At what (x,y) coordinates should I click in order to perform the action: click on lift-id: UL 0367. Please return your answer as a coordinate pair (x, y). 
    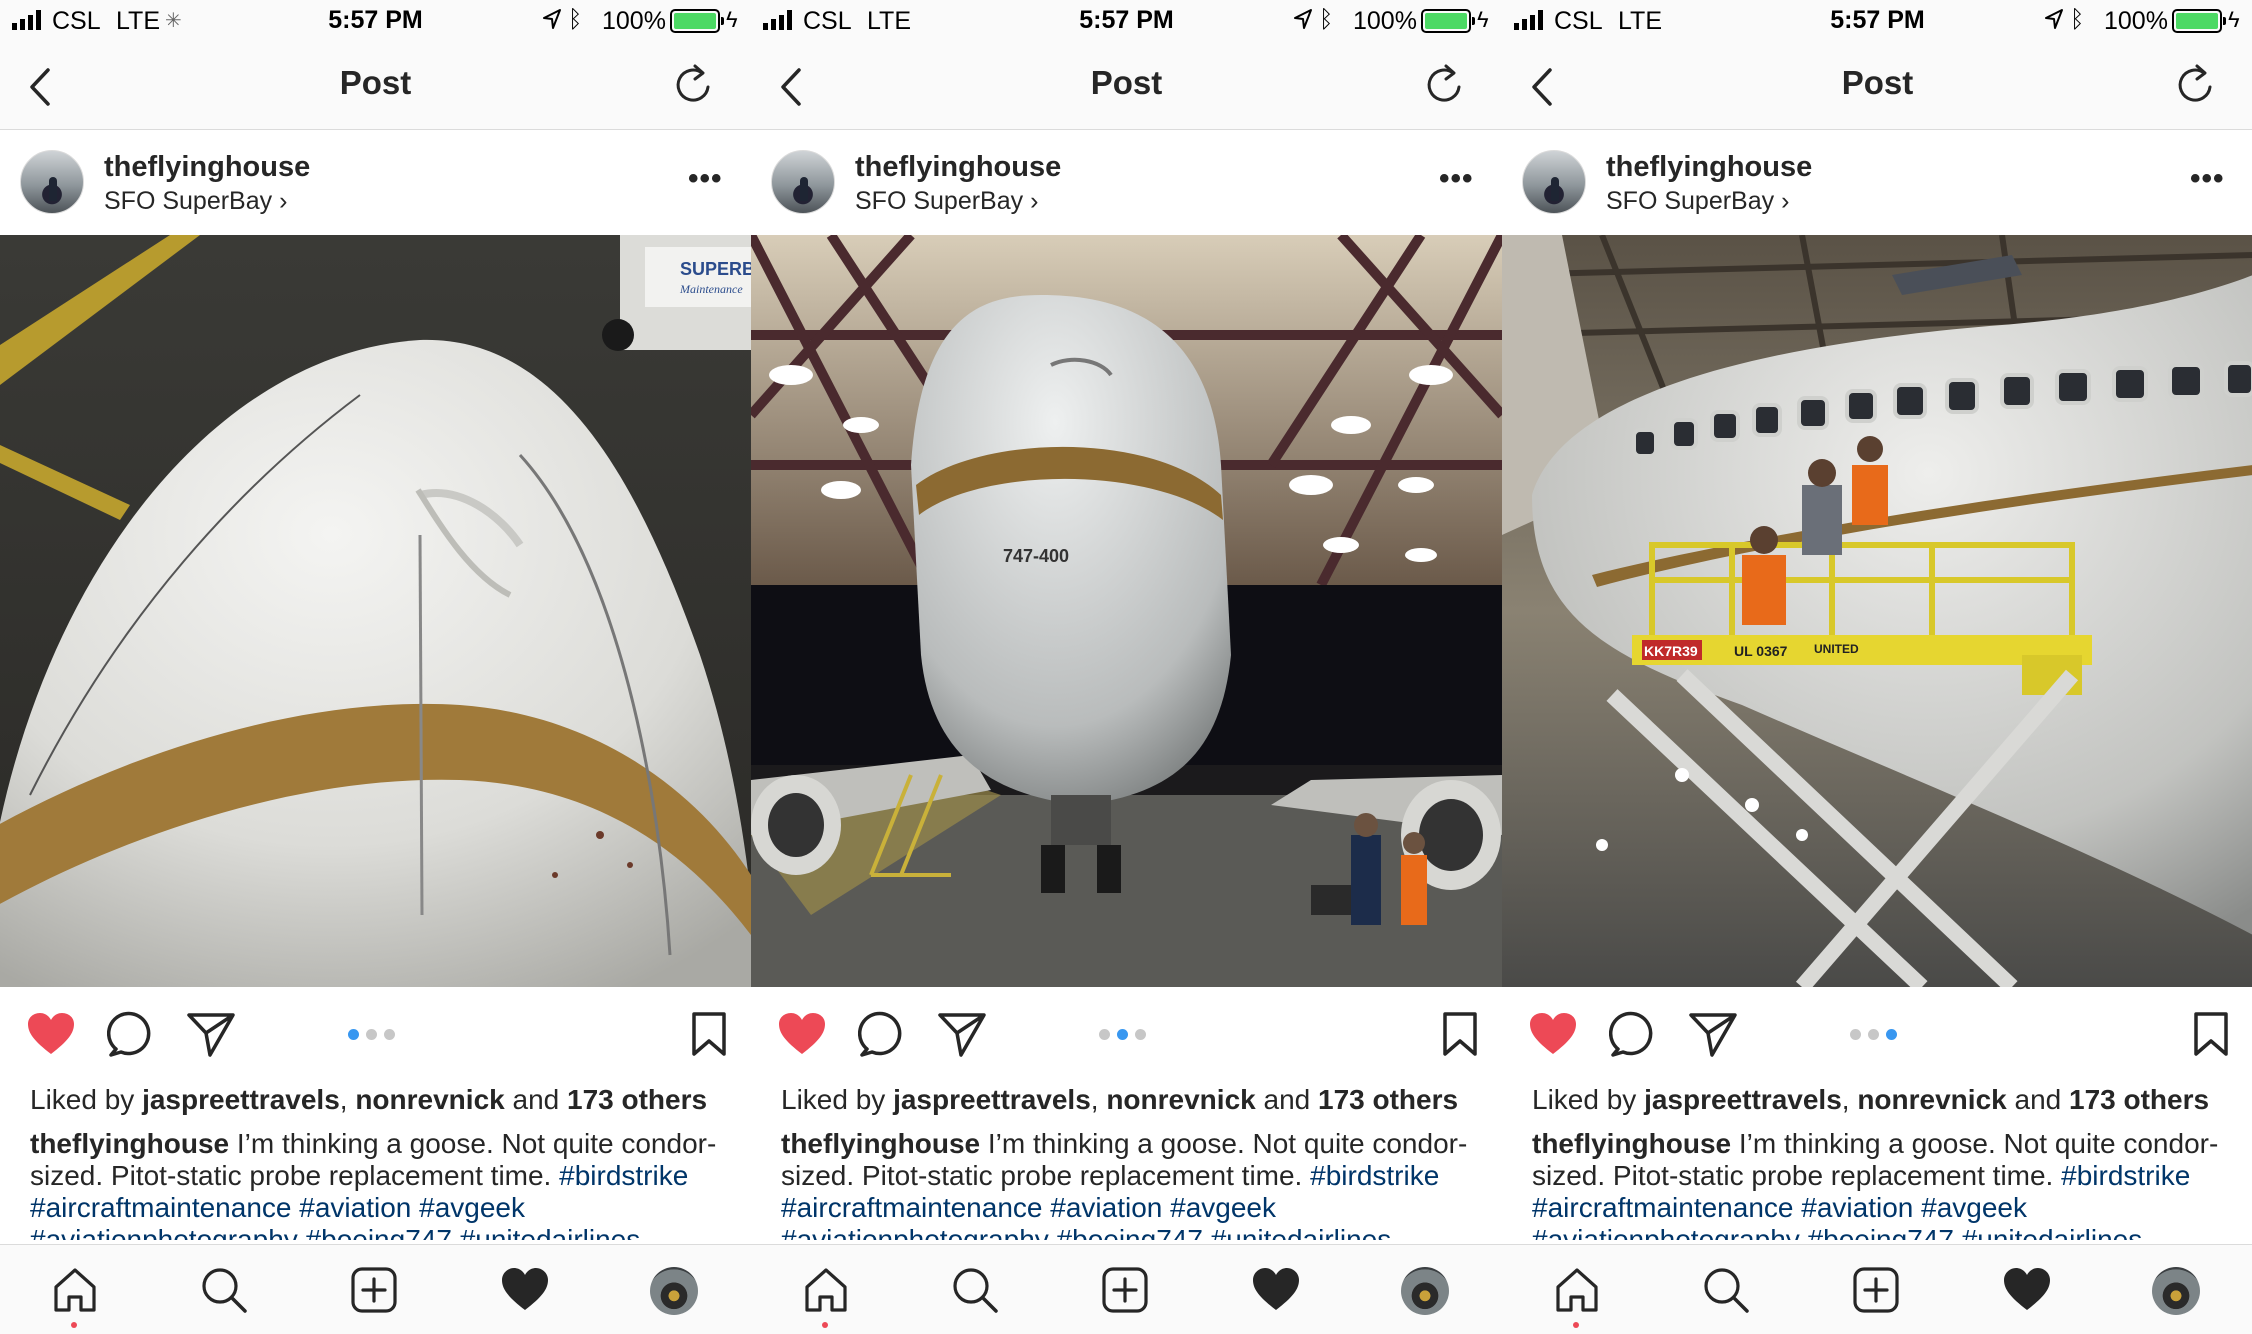
    Looking at the image, I should click on (1761, 651).